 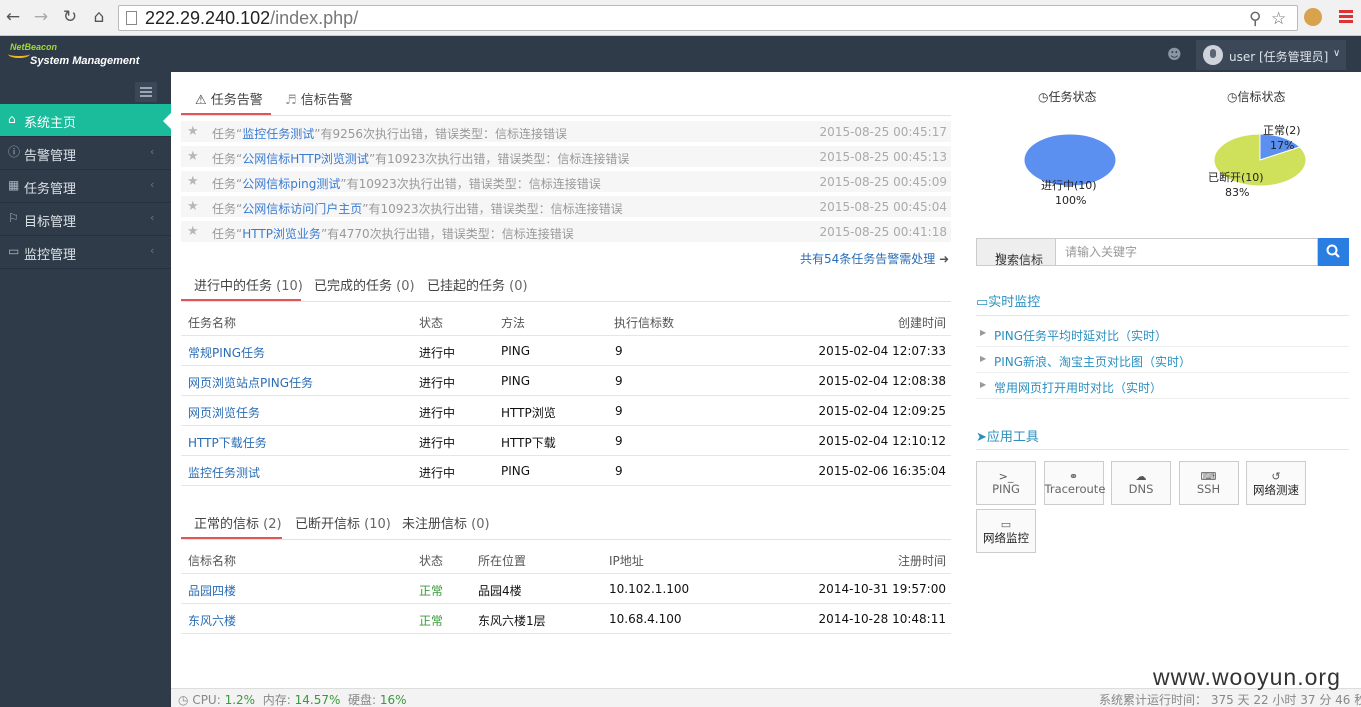 I want to click on tab-task-alerts: ⚠ 任务告警, so click(x=226, y=101).